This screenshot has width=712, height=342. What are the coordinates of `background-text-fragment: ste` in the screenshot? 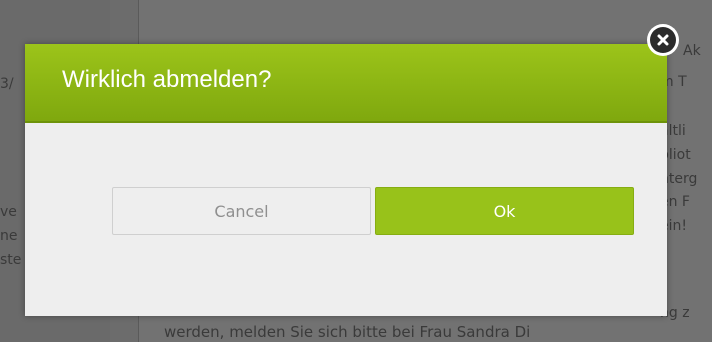 It's located at (11, 260).